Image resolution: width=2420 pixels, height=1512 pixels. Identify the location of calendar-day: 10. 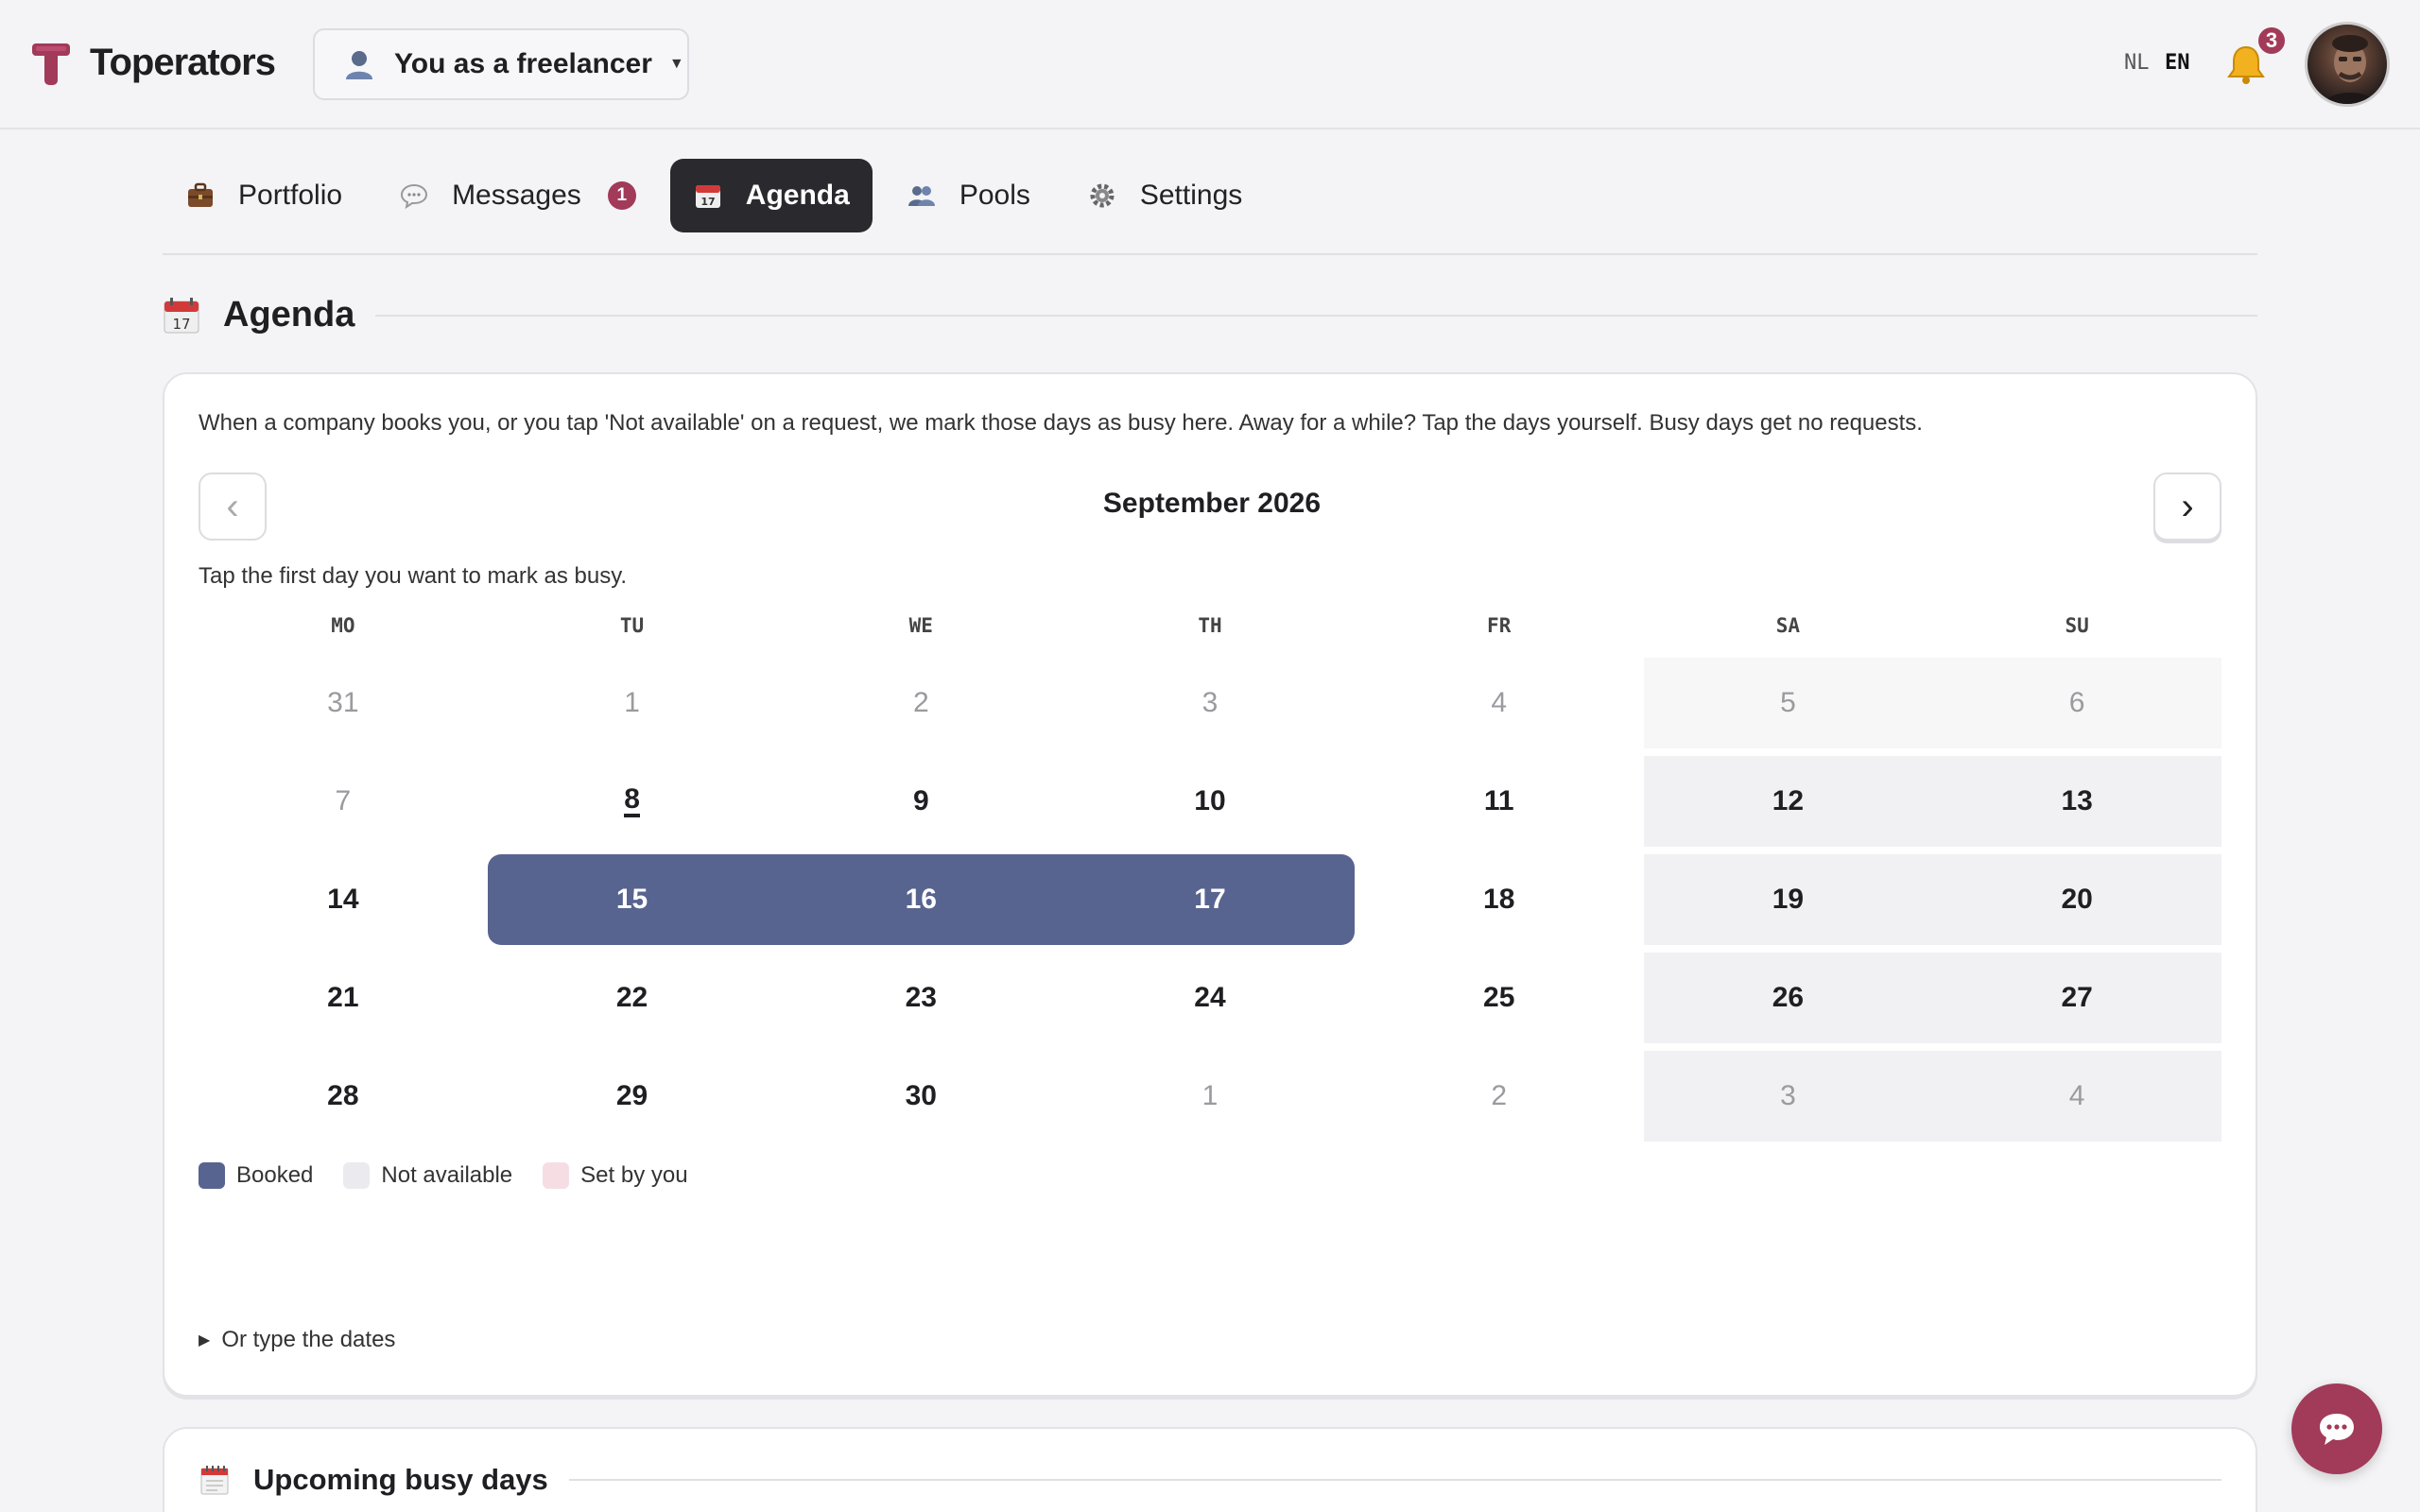
(1210, 801).